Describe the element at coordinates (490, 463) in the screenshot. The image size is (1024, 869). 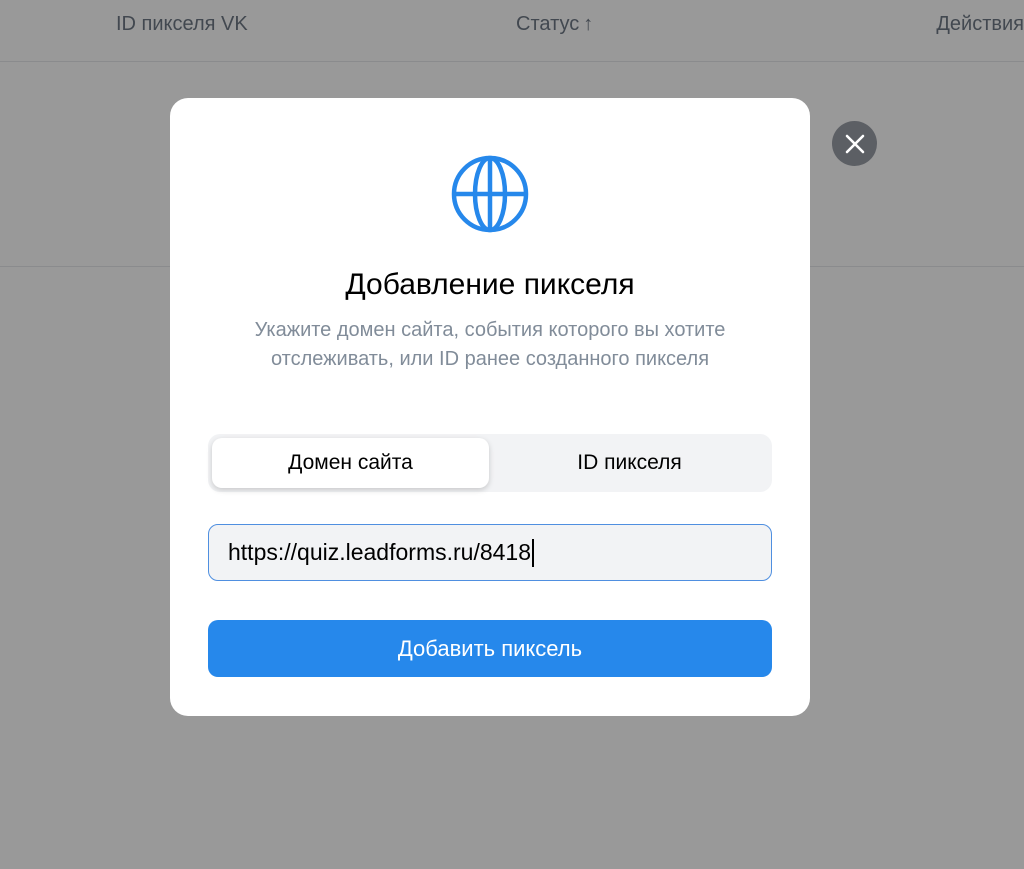
I see `source-type-segmented-control: Домен сайта ID пикселя` at that location.